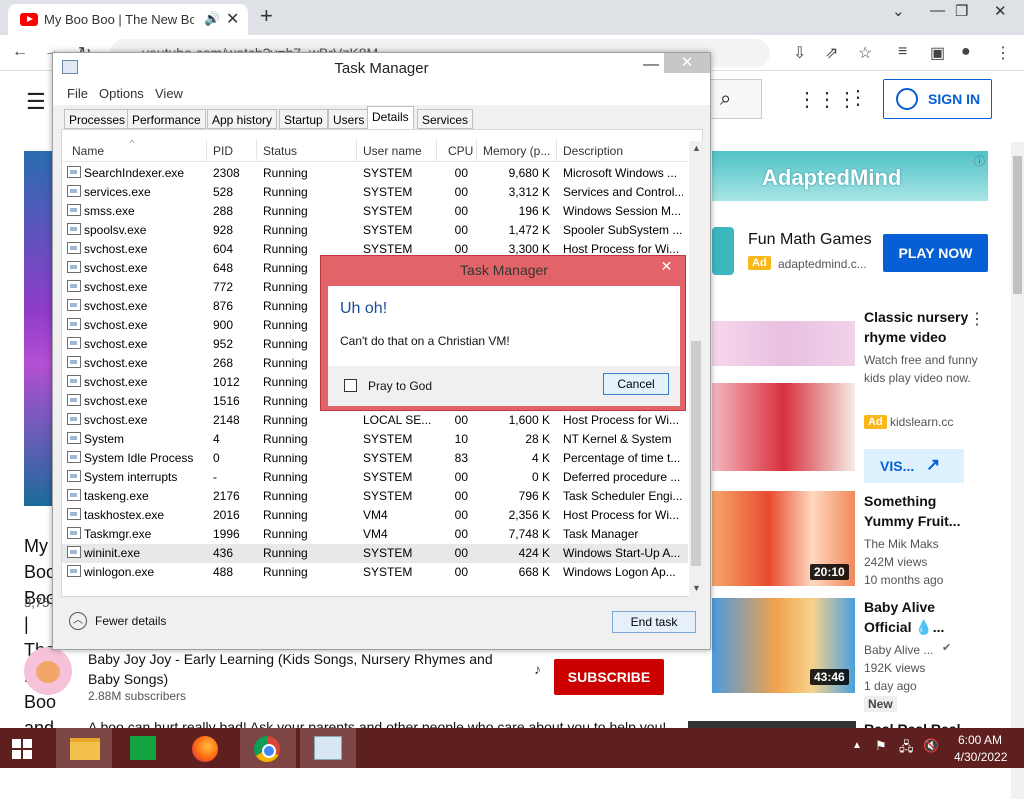 This screenshot has height=799, width=1024. What do you see at coordinates (381, 68) in the screenshot?
I see `task-manager-titlebar: Task Manager — ✕` at bounding box center [381, 68].